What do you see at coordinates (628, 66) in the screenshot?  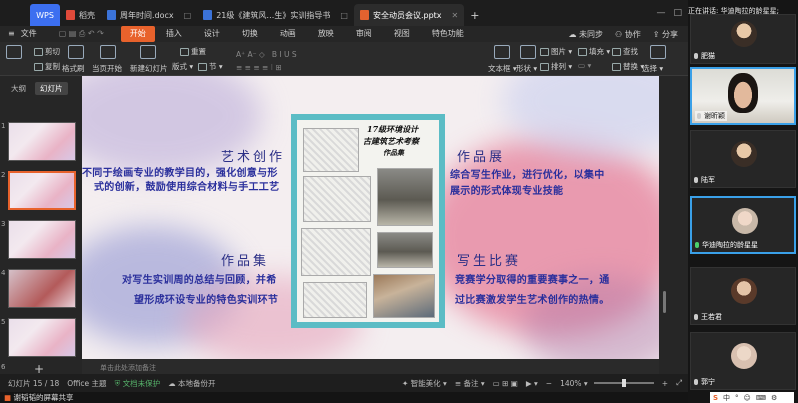 I see `replace-button: 替换 ▾` at bounding box center [628, 66].